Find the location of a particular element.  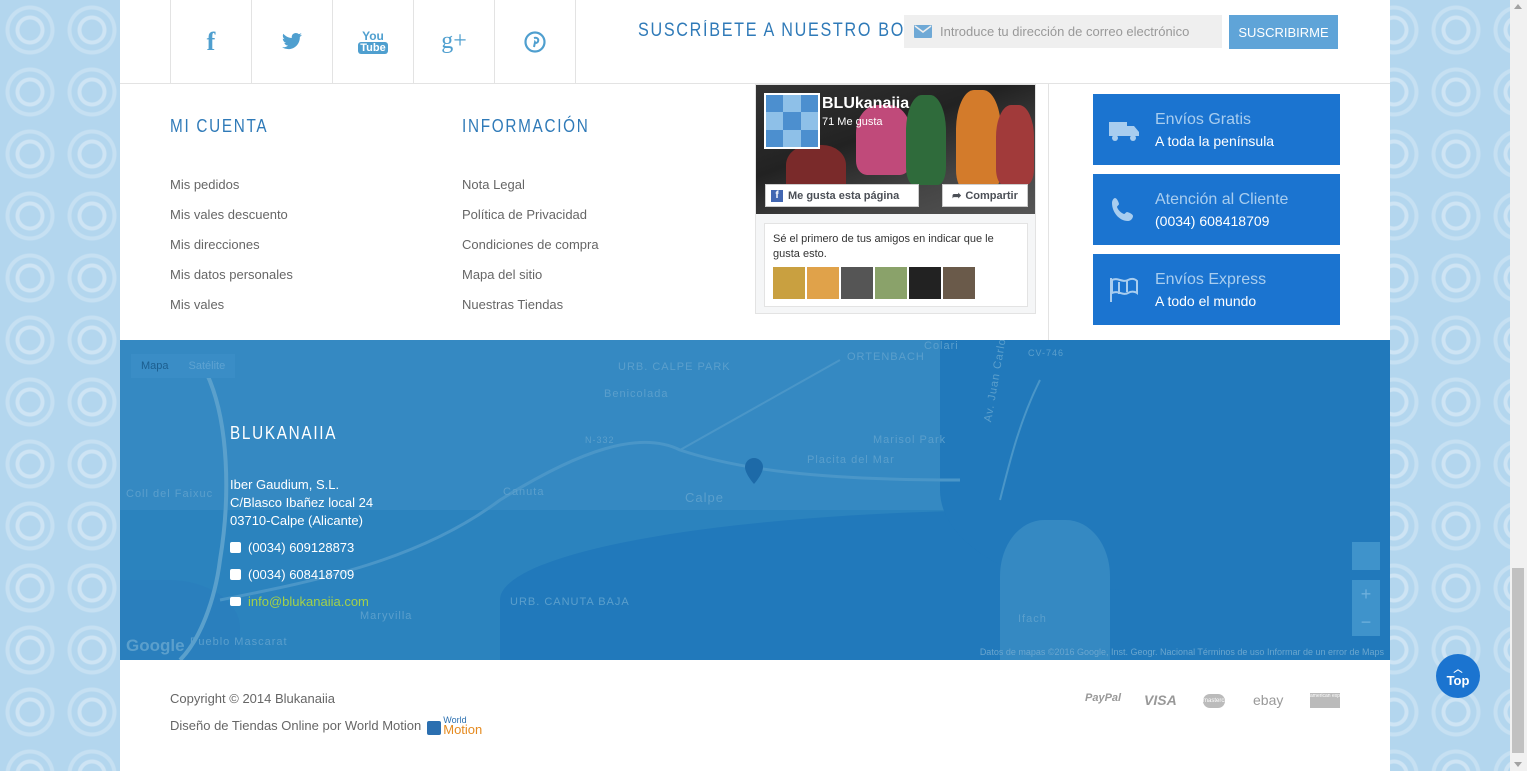

store-phone-1: (0034) 609128873 is located at coordinates (292, 547).